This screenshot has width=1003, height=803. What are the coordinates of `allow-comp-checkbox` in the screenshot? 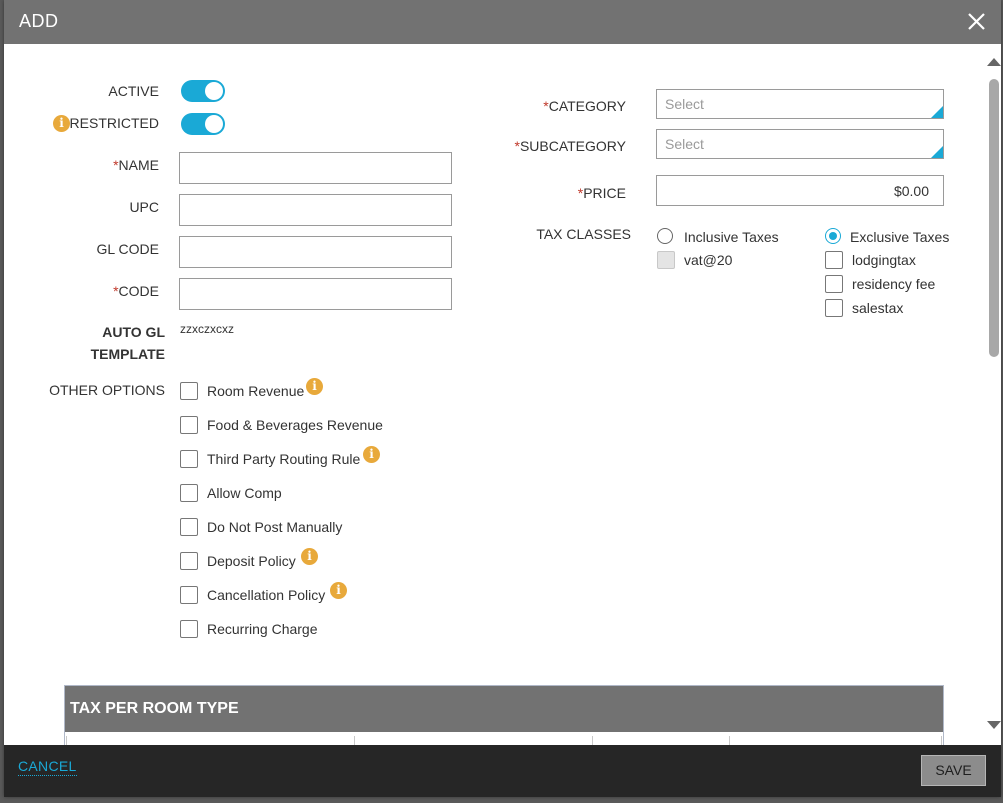 It's located at (189, 493).